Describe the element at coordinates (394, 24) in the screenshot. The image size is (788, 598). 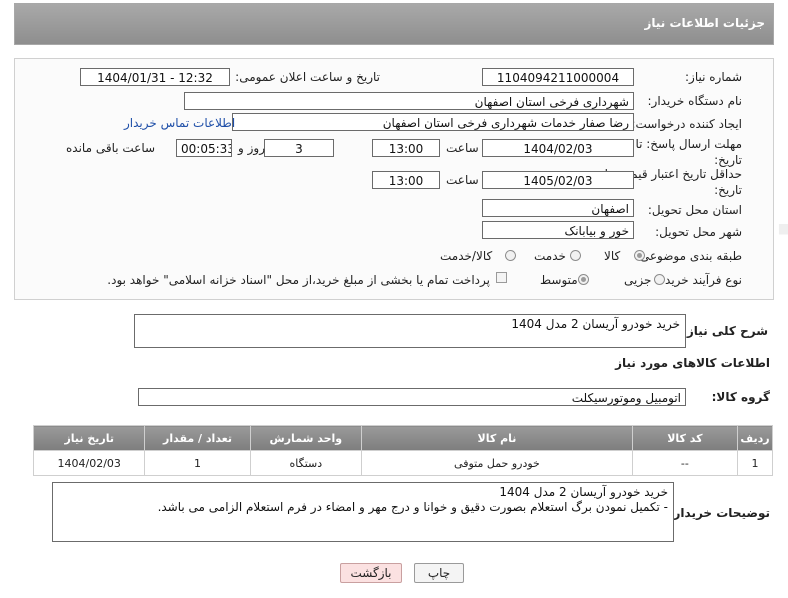
I see `header-bar: جزئیات اطلاعات نیاز` at that location.